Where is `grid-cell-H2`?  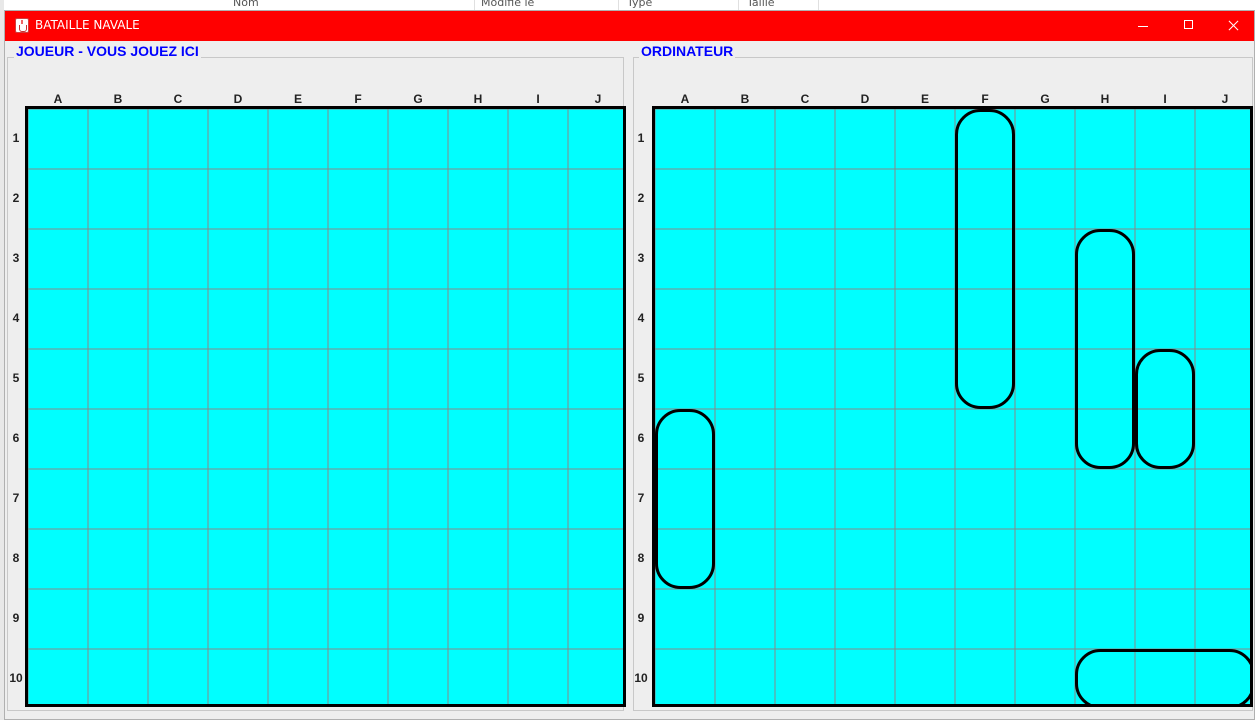
grid-cell-H2 is located at coordinates (478, 199).